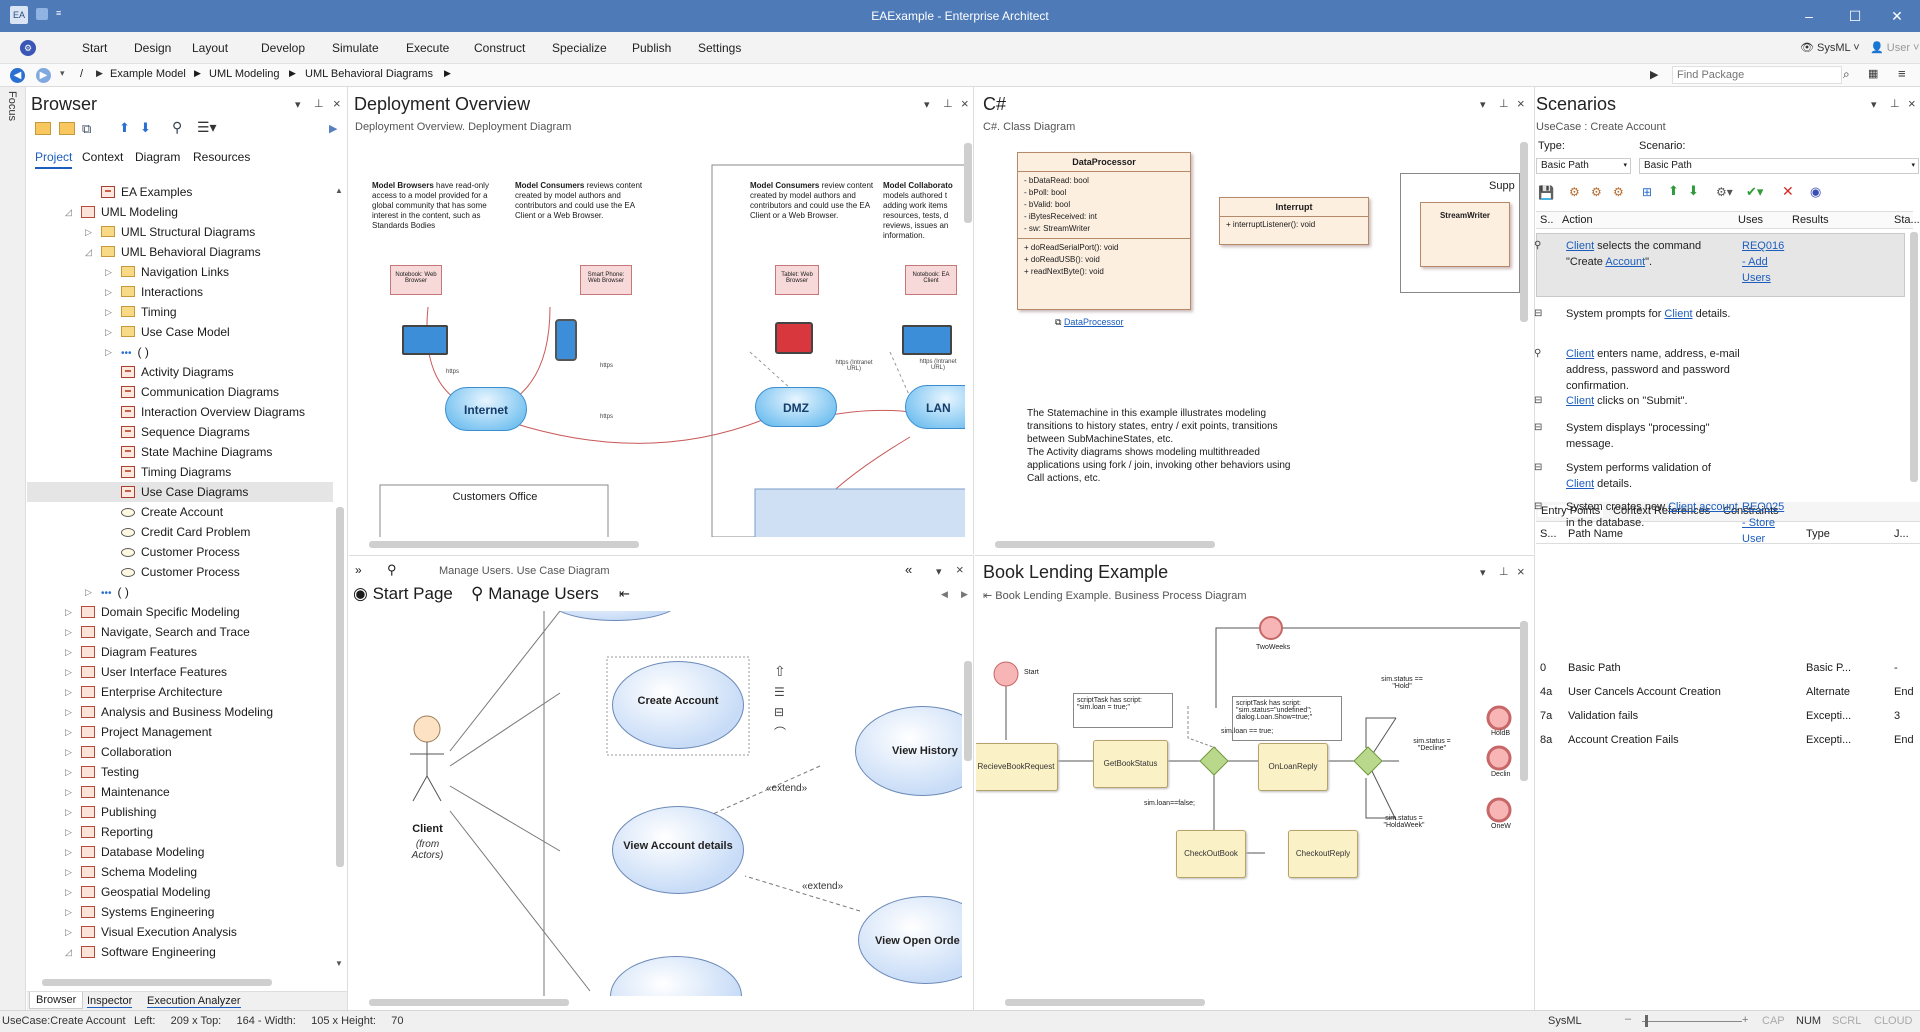  What do you see at coordinates (340, 687) in the screenshot?
I see `tree-scrollbar` at bounding box center [340, 687].